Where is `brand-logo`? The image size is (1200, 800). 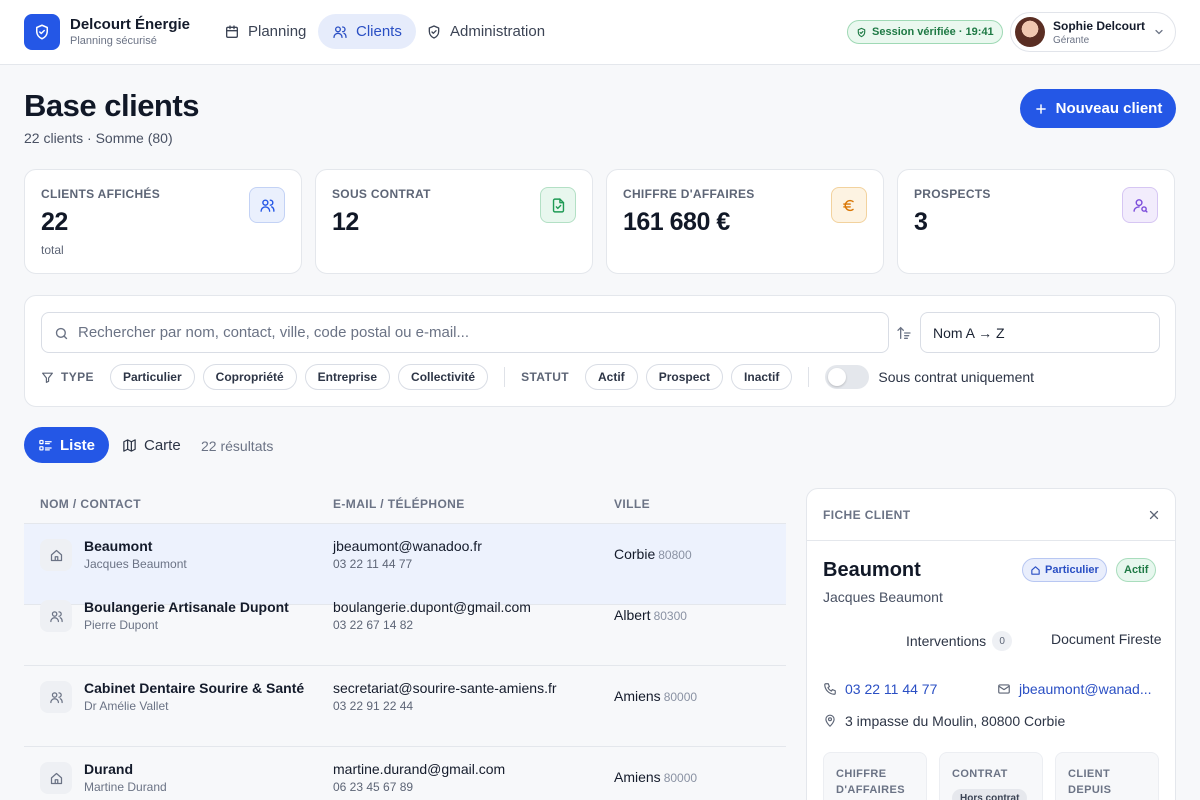
brand-logo is located at coordinates (42, 32).